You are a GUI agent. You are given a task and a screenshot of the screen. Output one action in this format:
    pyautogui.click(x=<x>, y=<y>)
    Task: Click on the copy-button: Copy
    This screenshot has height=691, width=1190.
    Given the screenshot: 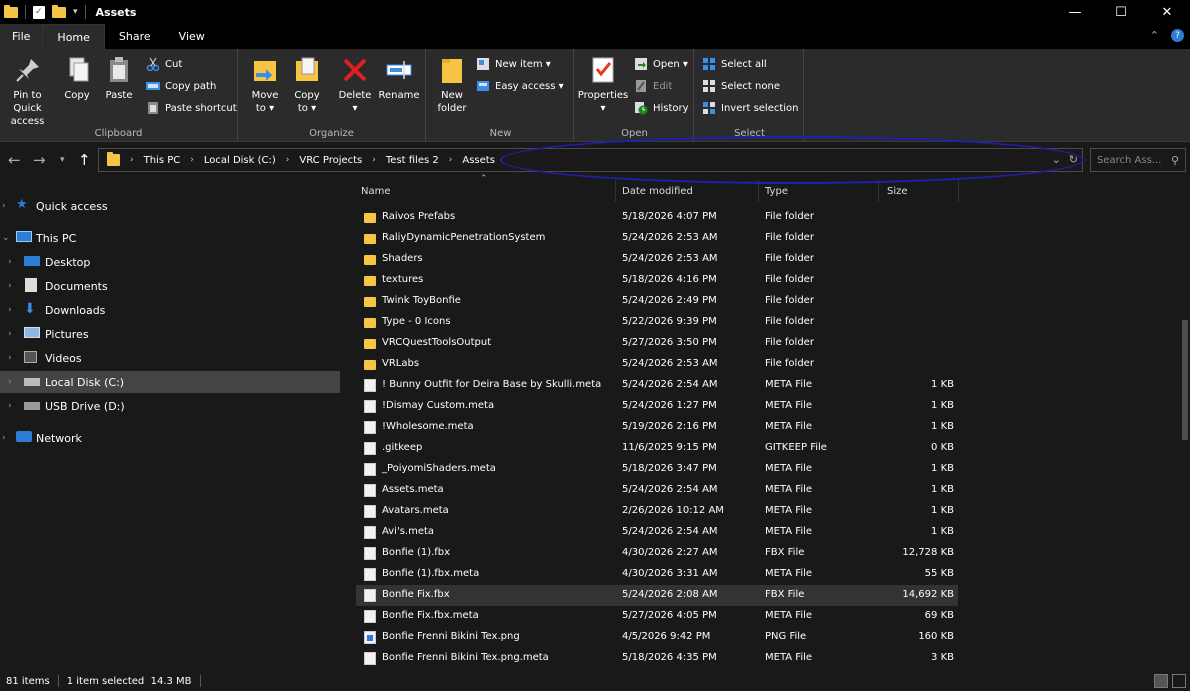 What is the action you would take?
    pyautogui.click(x=77, y=78)
    